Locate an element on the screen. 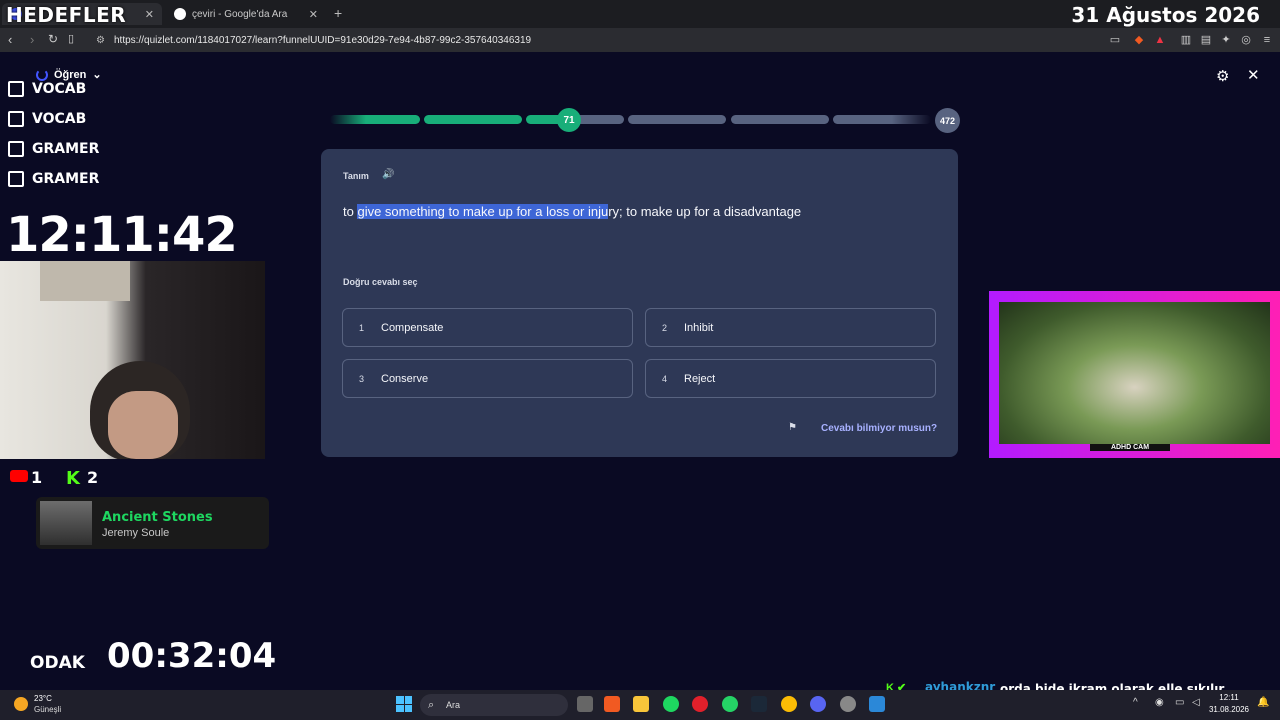 The width and height of the screenshot is (1280, 720). brave-icon is located at coordinates (612, 704).